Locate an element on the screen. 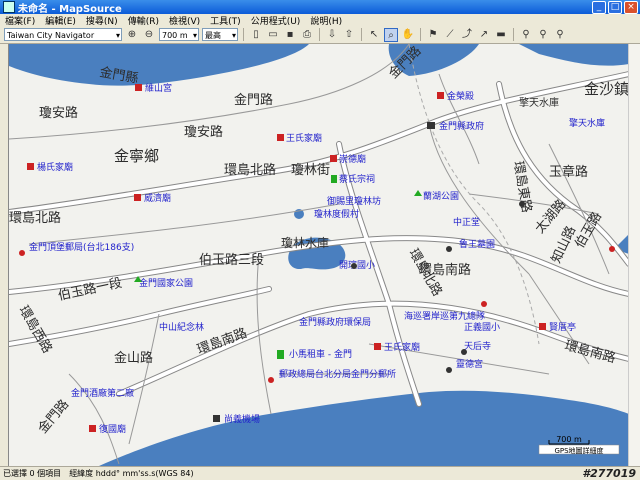  scale-label: 700 m is located at coordinates (569, 439).